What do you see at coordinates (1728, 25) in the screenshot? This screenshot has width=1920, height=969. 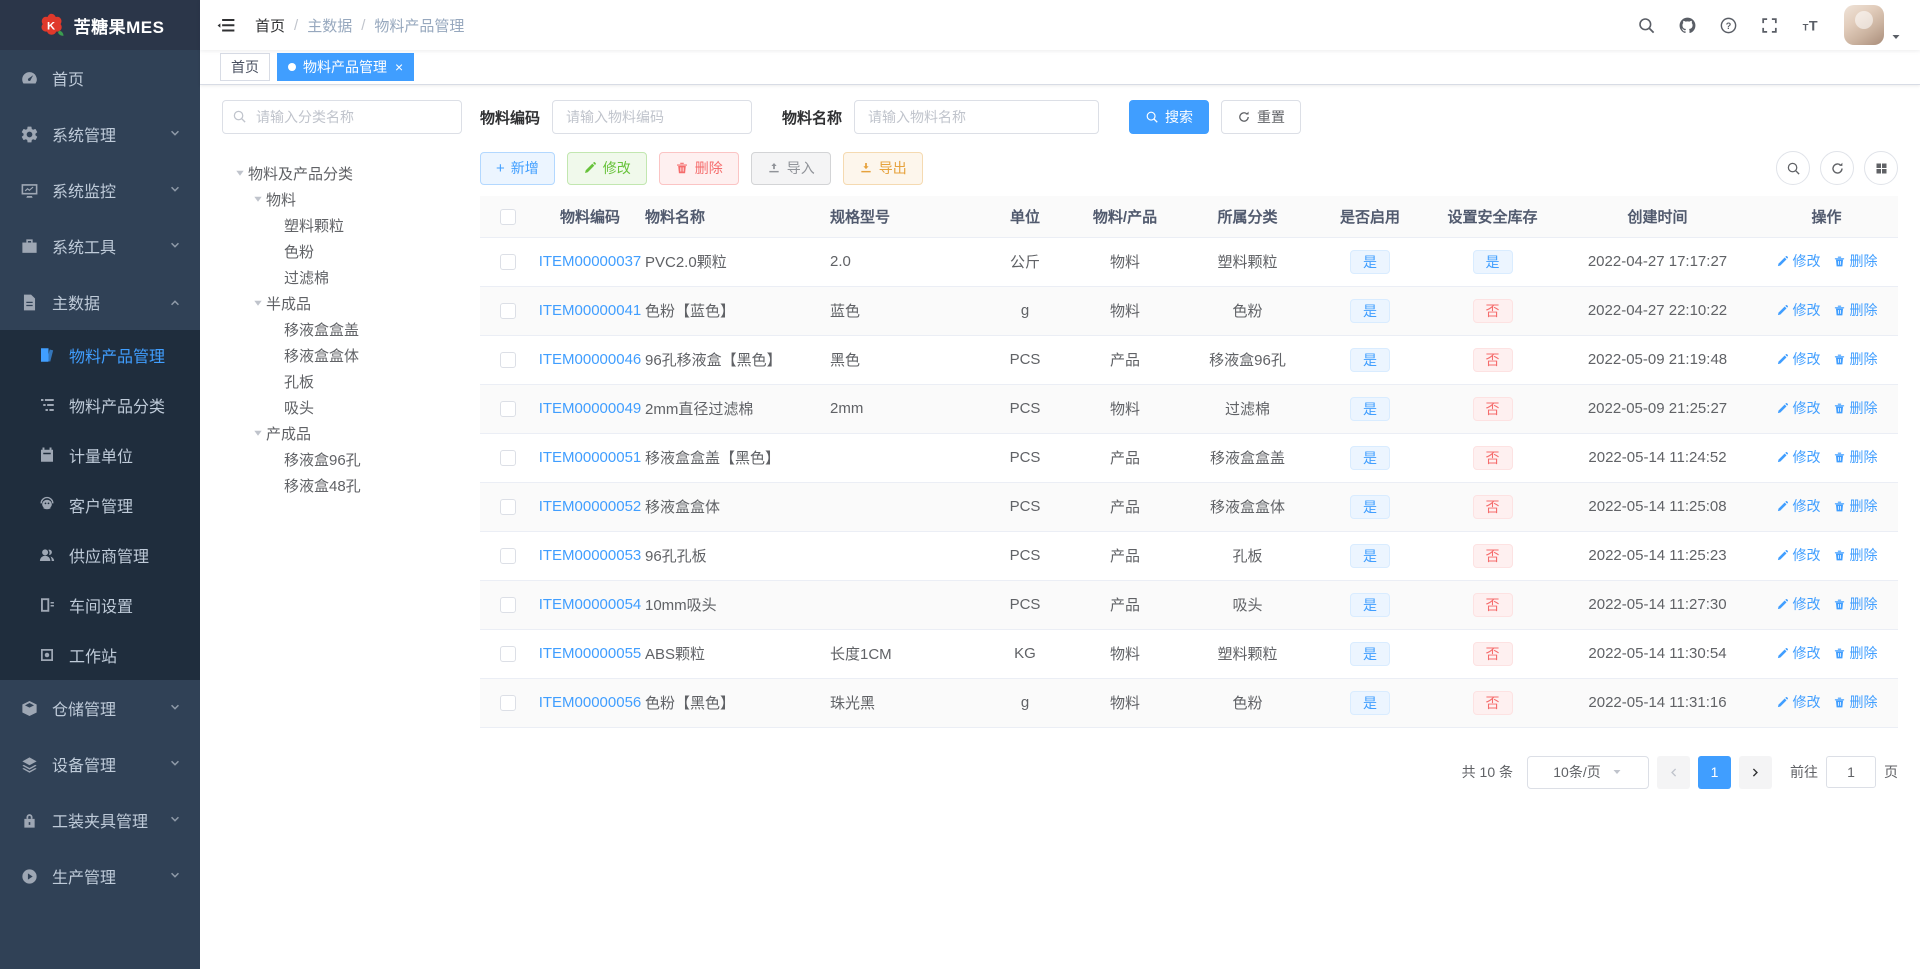 I see `help-icon: ?` at bounding box center [1728, 25].